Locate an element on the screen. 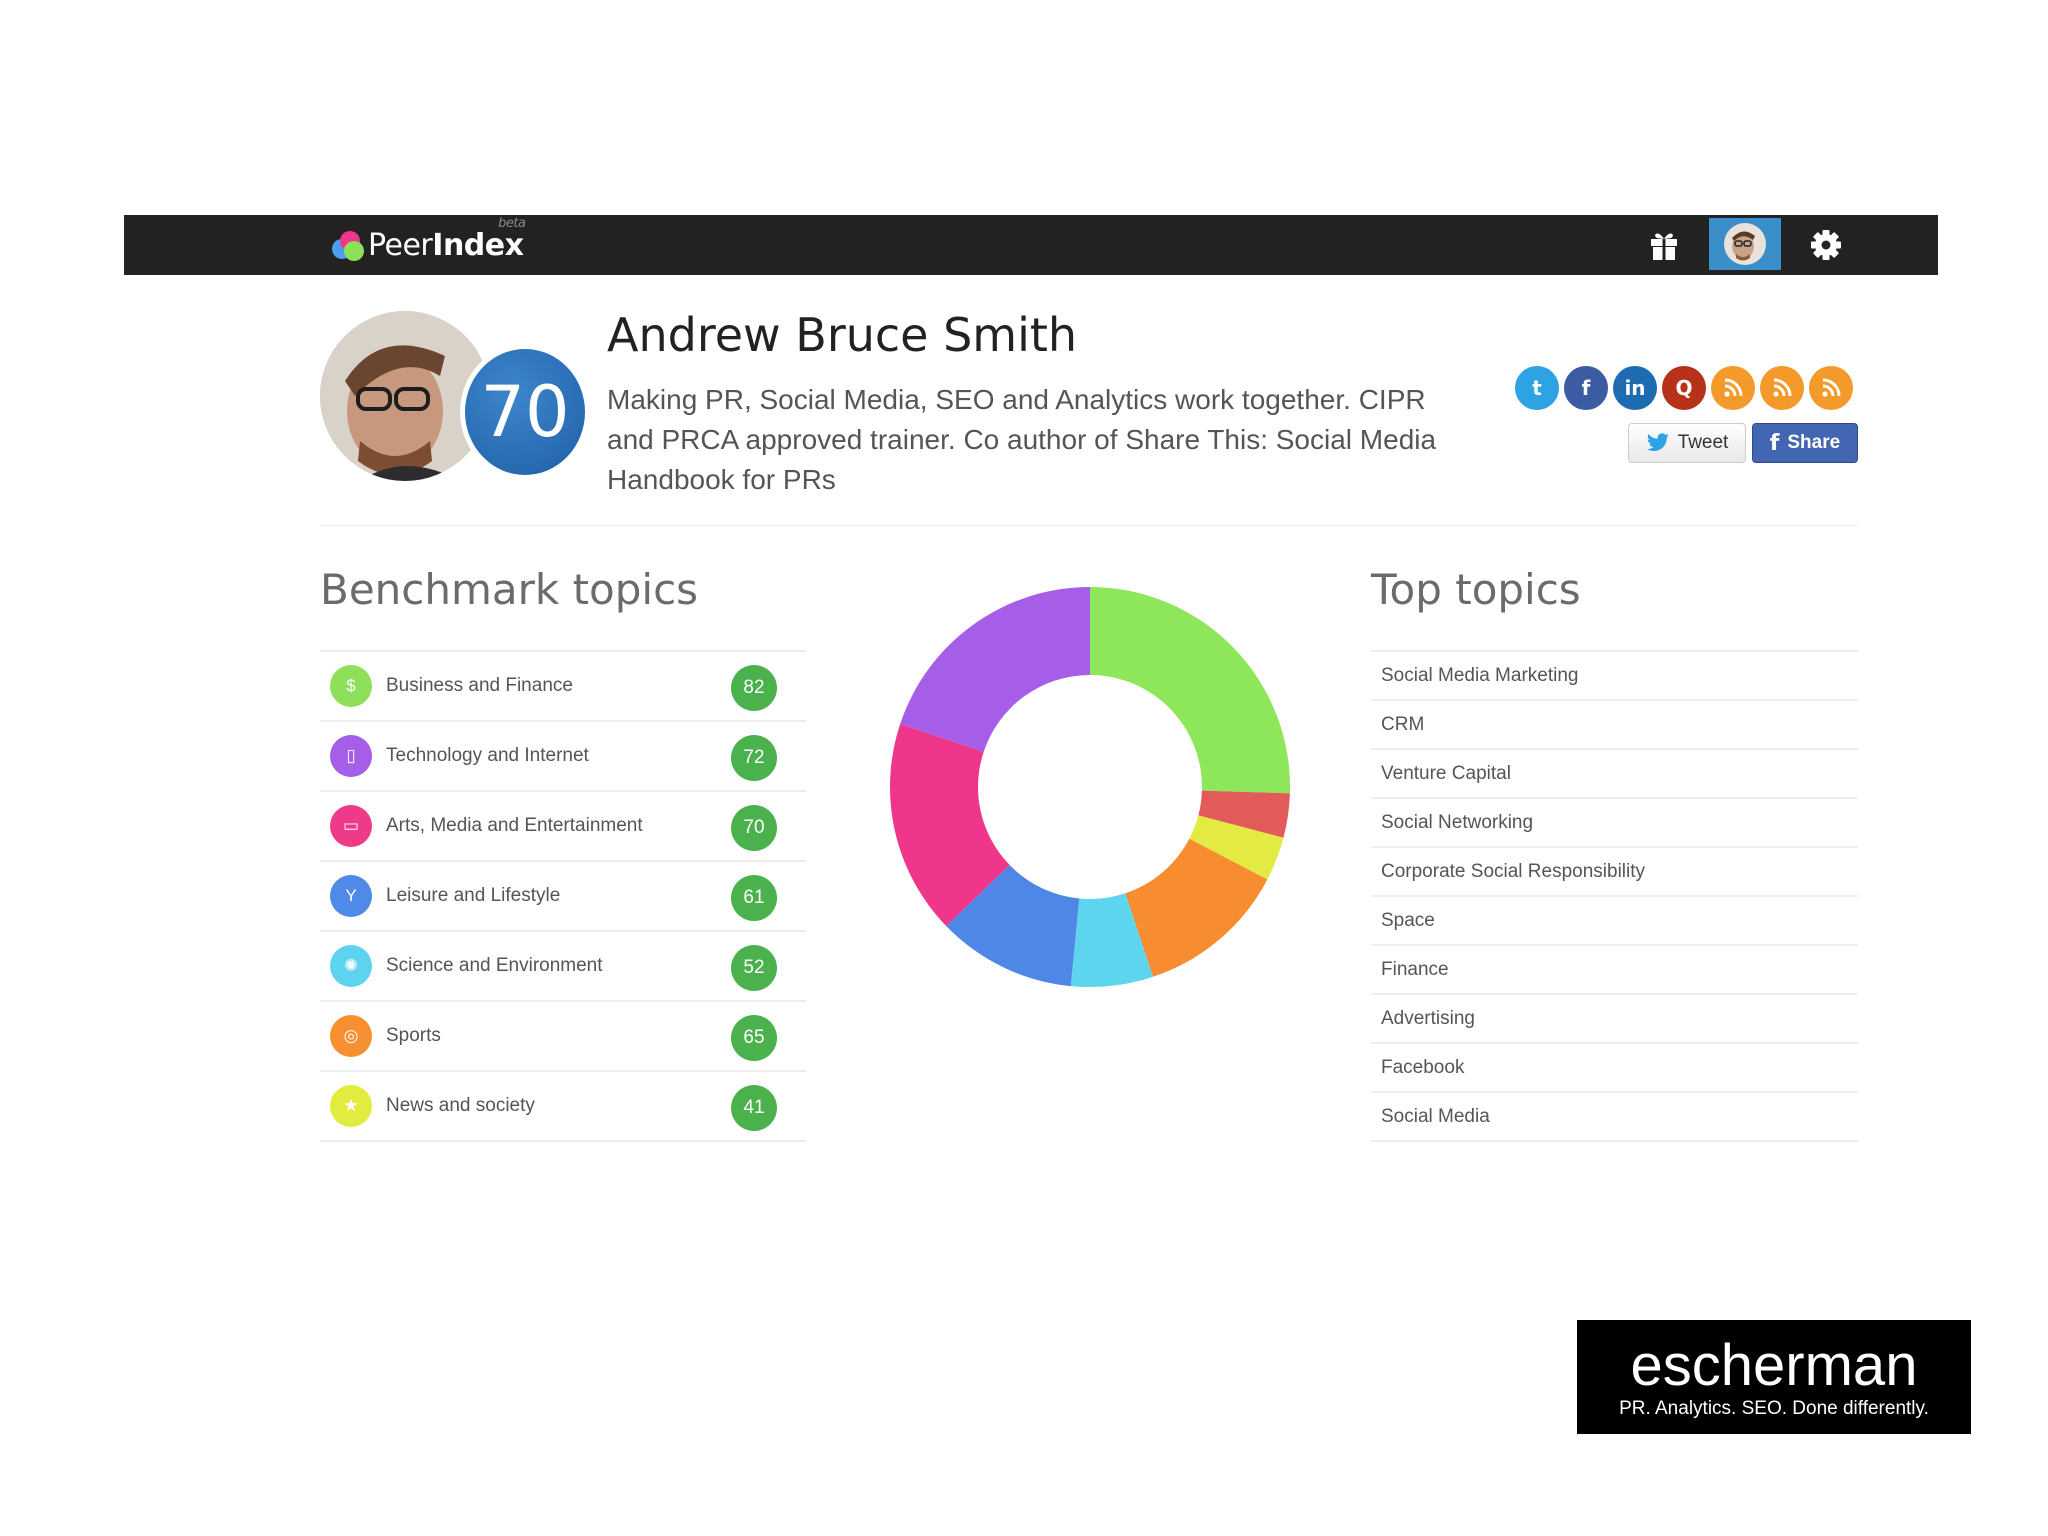  peerindex-logo: PeerIndex beta is located at coordinates (428, 240).